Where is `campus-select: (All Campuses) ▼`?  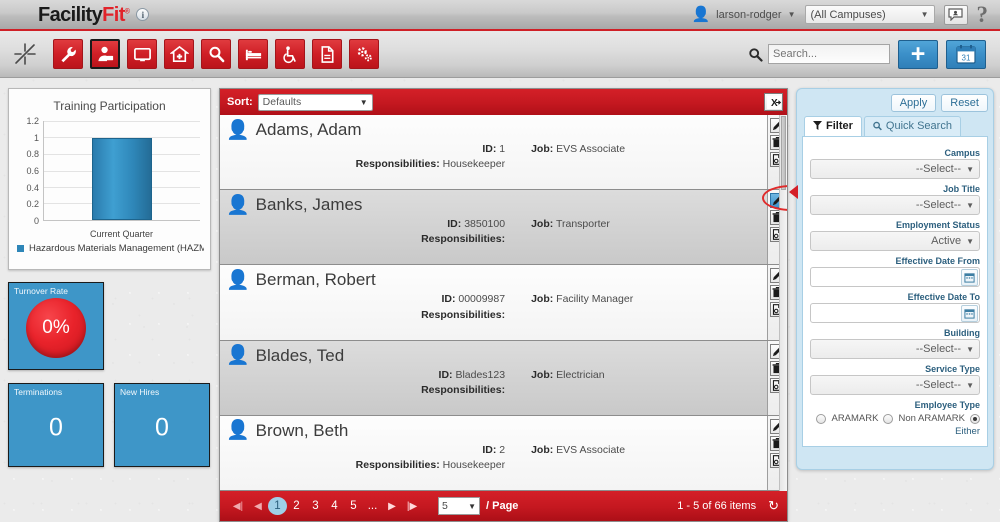
campus-select: (All Campuses) ▼ is located at coordinates (869, 14).